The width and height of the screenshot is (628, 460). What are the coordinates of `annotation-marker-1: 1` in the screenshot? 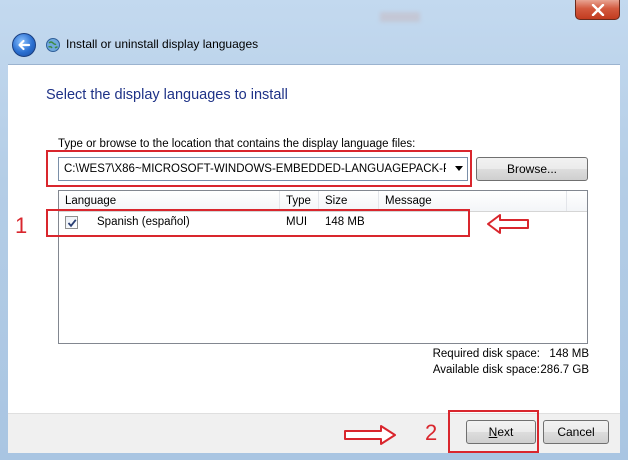 It's located at (21, 225).